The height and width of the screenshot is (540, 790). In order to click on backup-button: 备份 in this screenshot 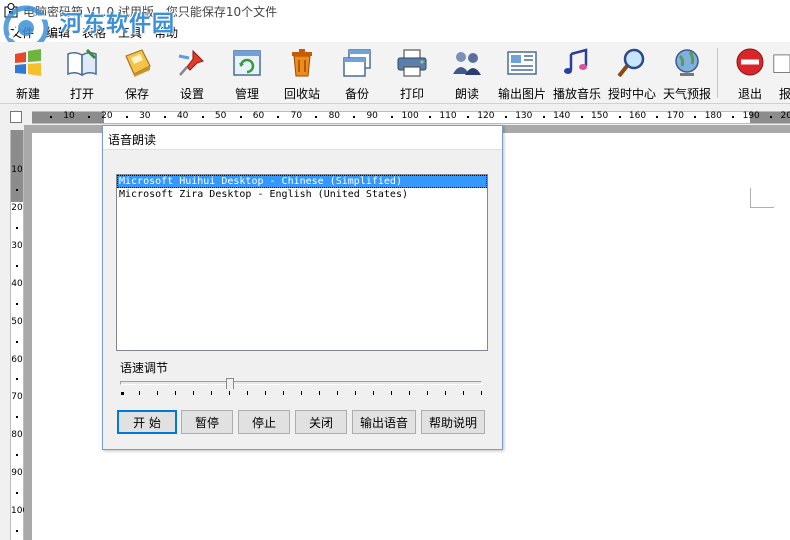, I will do `click(357, 74)`.